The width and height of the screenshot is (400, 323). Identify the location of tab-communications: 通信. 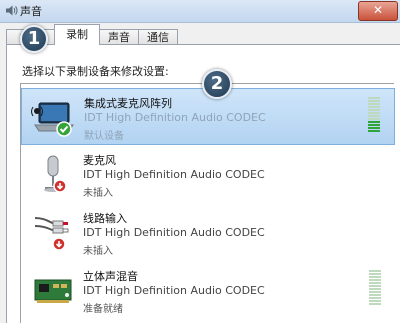
(158, 36).